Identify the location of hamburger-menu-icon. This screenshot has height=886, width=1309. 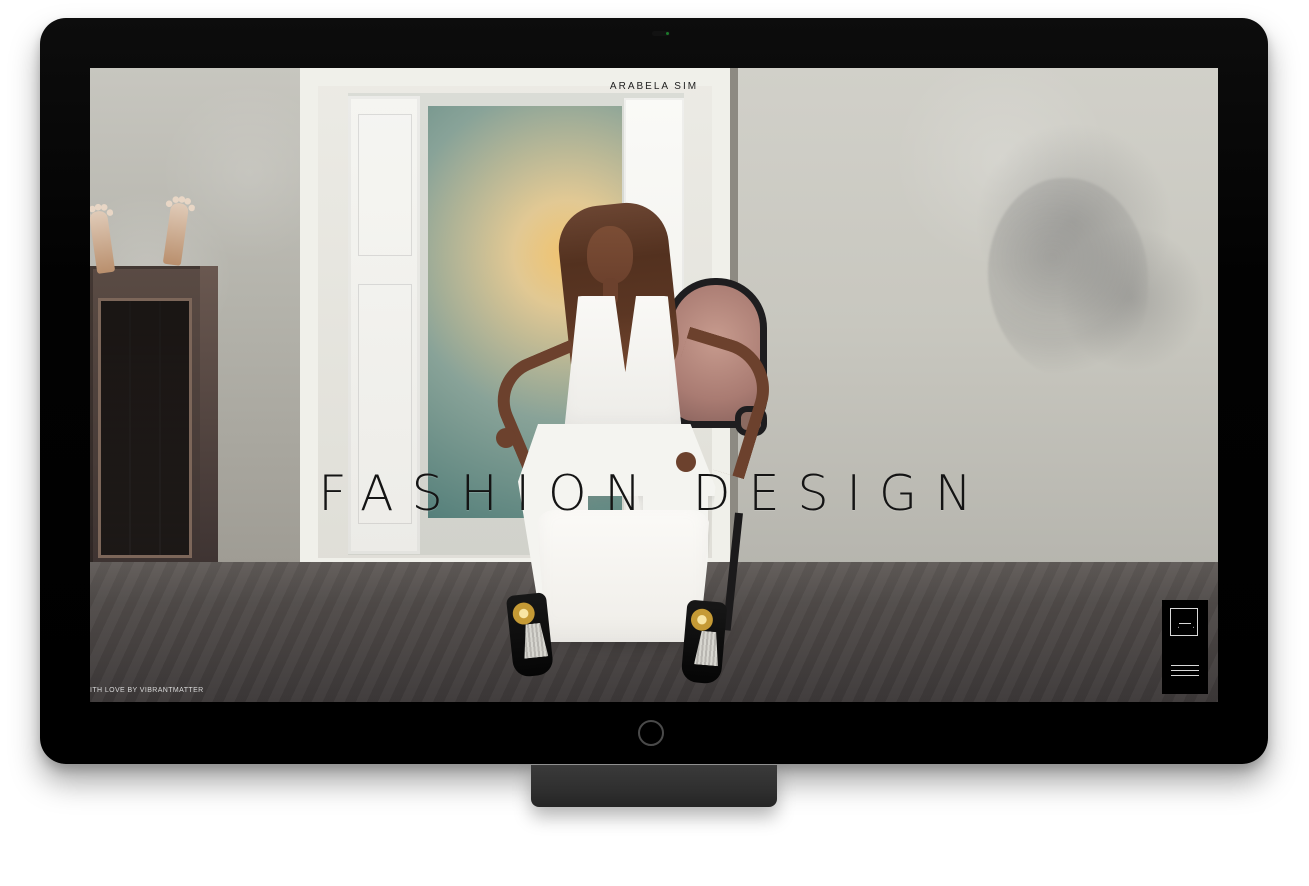
(1185, 671).